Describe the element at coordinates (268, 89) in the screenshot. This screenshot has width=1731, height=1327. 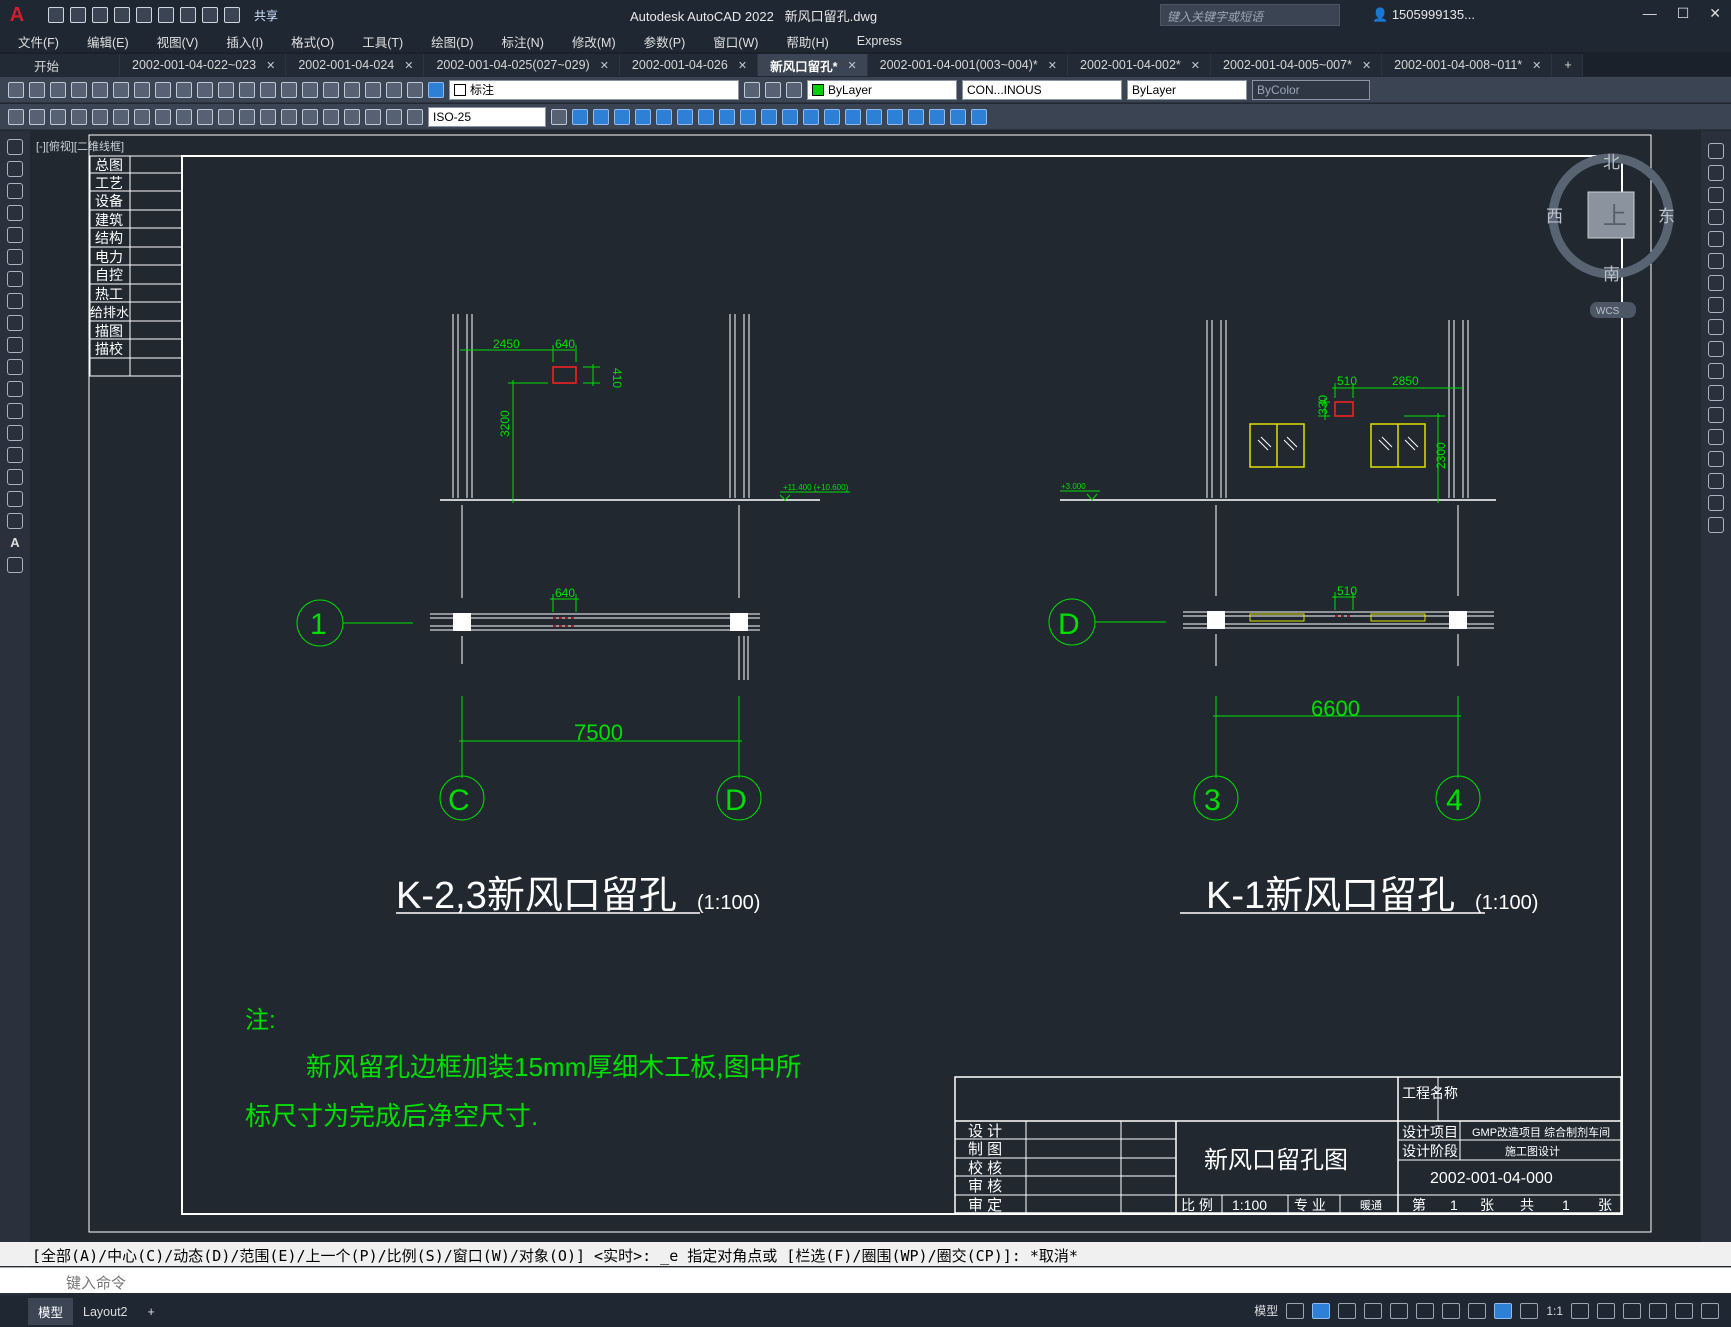
I see `pan-icon` at that location.